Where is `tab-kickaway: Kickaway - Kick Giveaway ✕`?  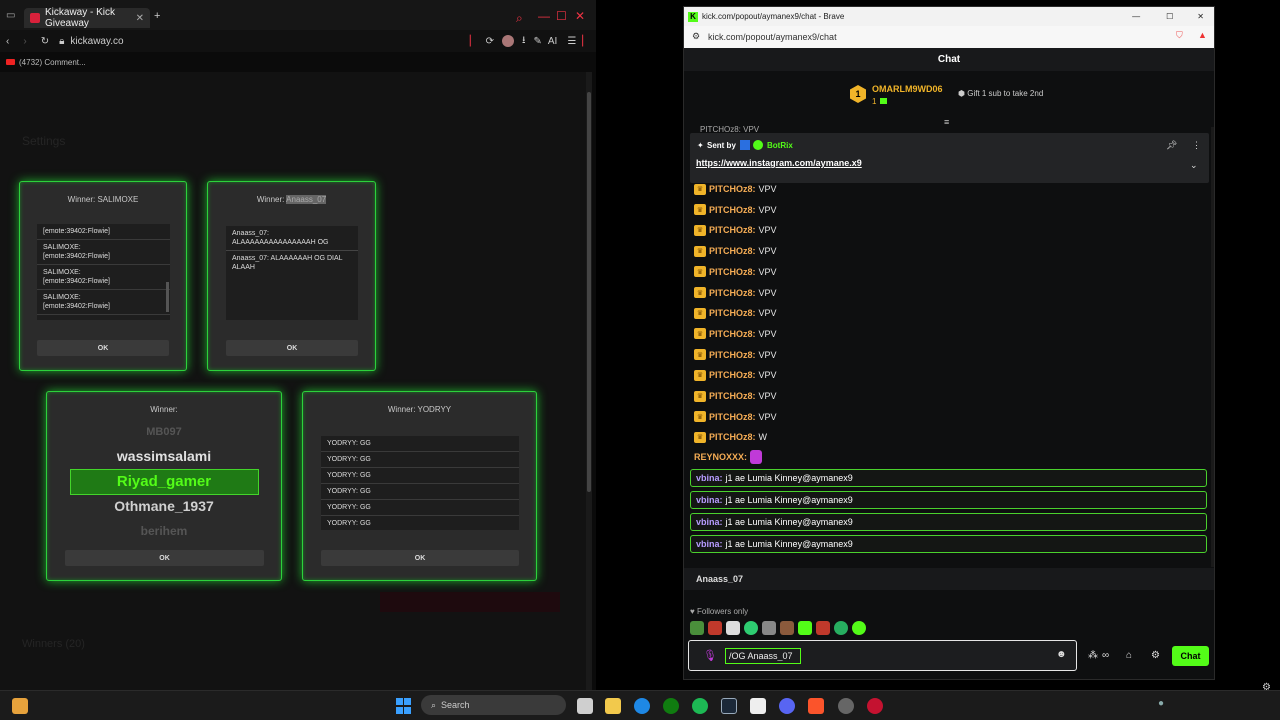 tab-kickaway: Kickaway - Kick Giveaway ✕ is located at coordinates (87, 18).